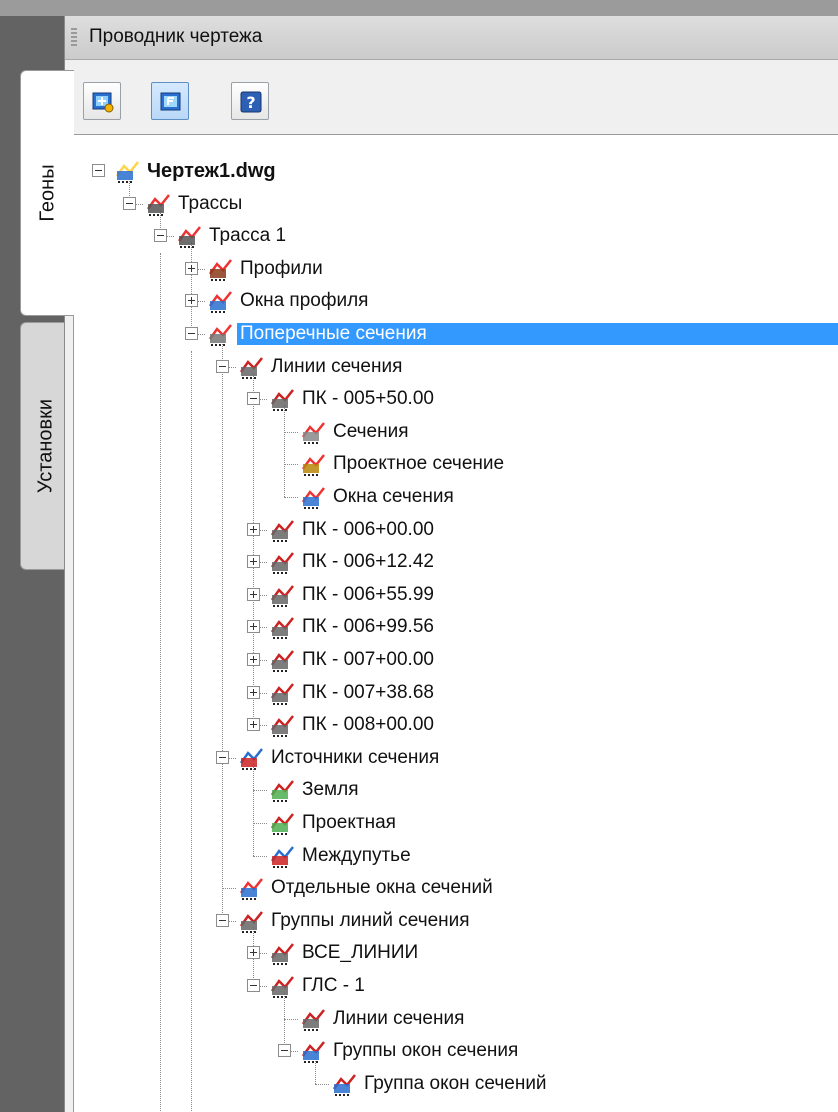 This screenshot has width=838, height=1112. Describe the element at coordinates (349, 822) in the screenshot. I see `tree-node-label: Проектная` at that location.